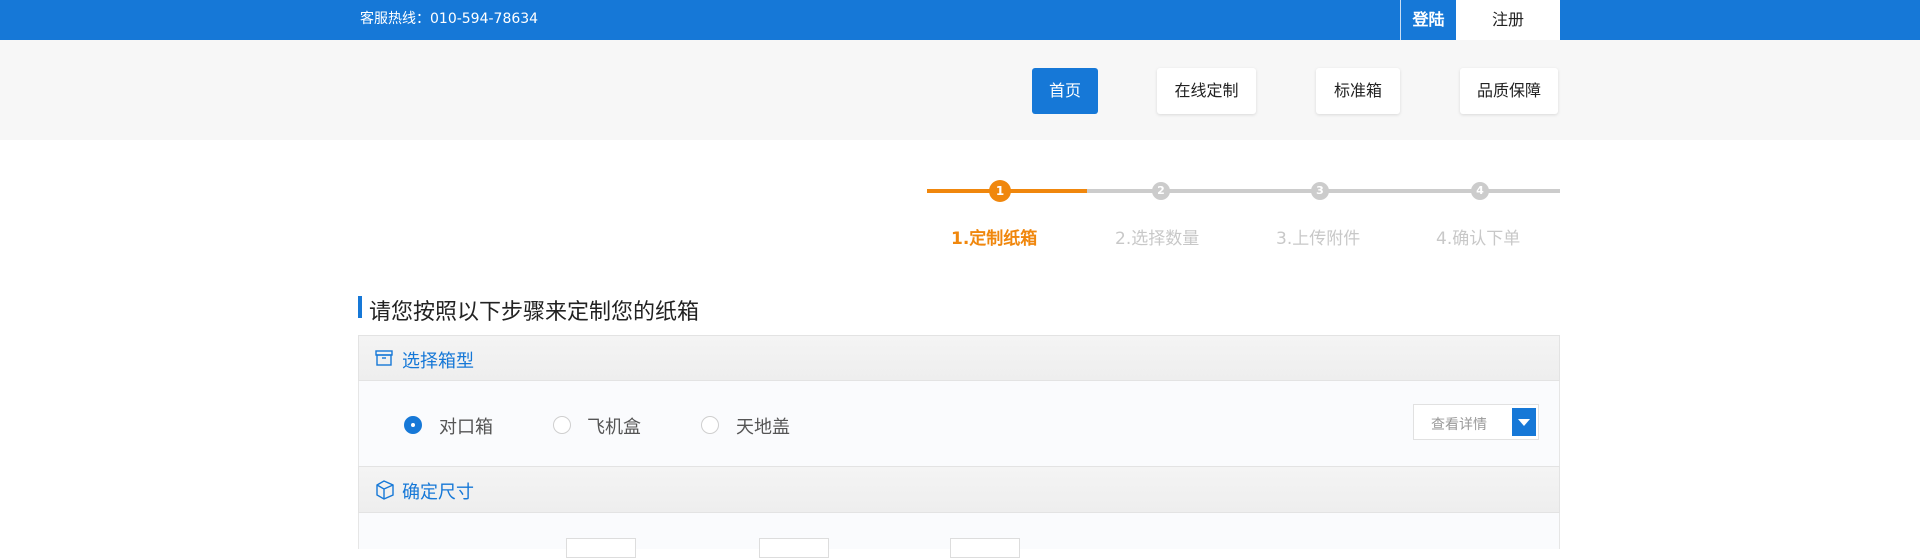 This screenshot has height=558, width=1920. Describe the element at coordinates (466, 426) in the screenshot. I see `radio-label-duikou: 对口箱` at that location.